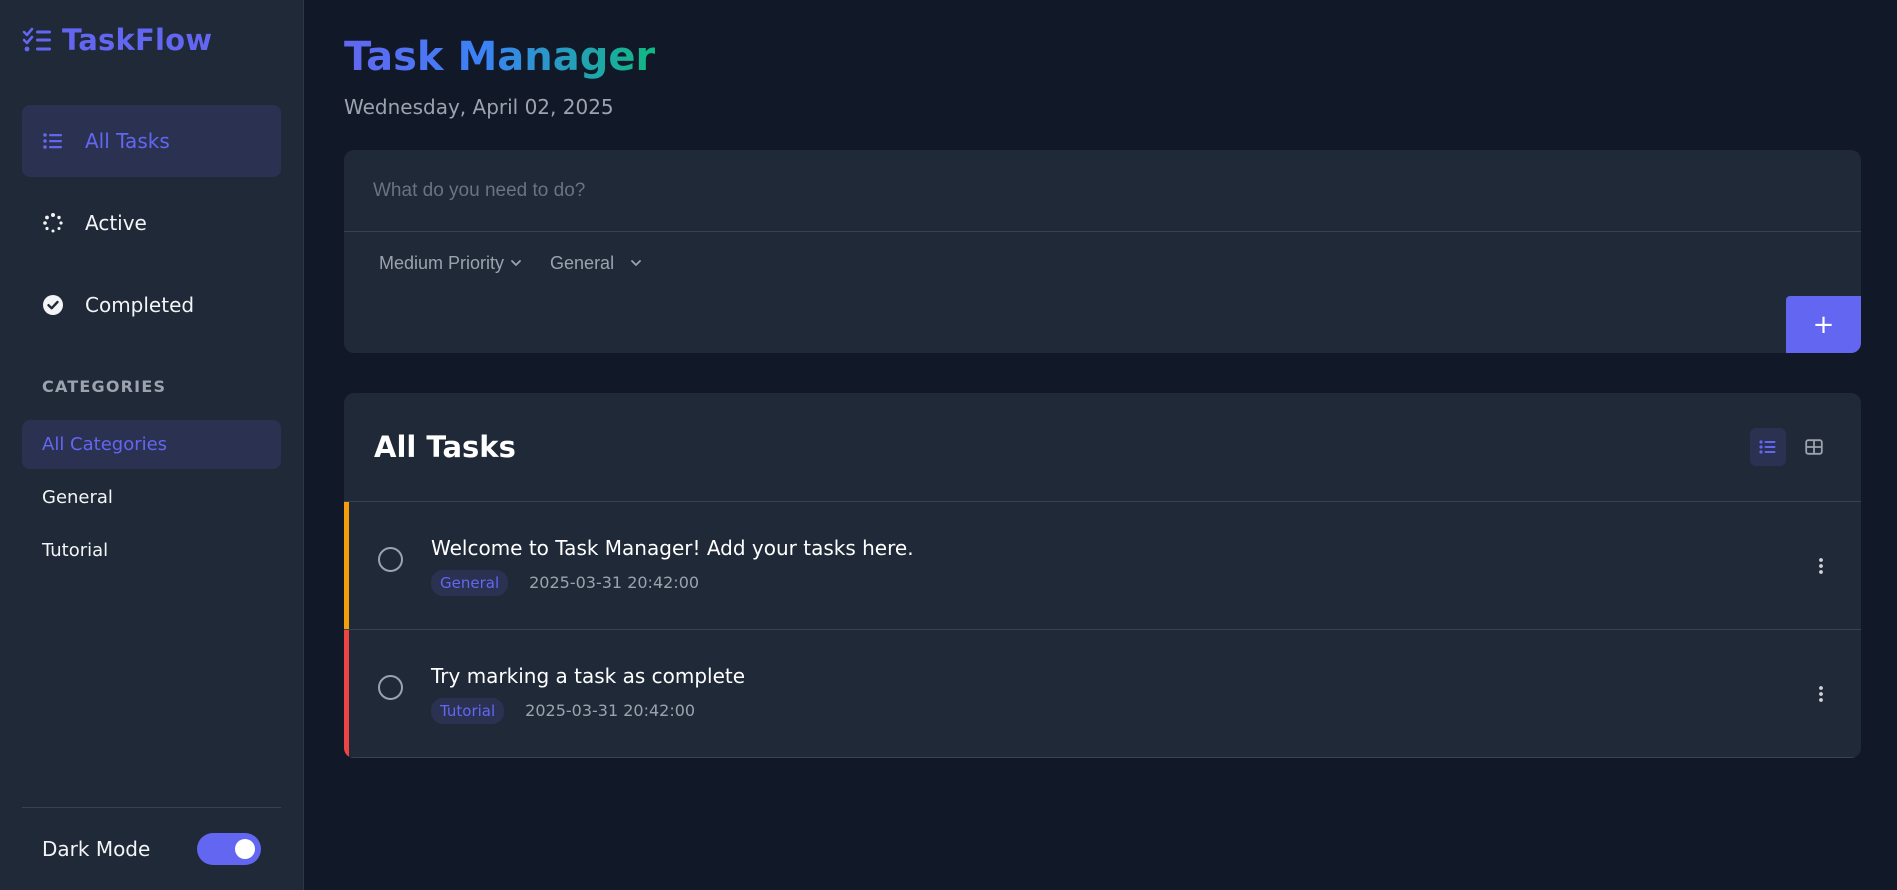  I want to click on nav-item-active: Active, so click(151, 223).